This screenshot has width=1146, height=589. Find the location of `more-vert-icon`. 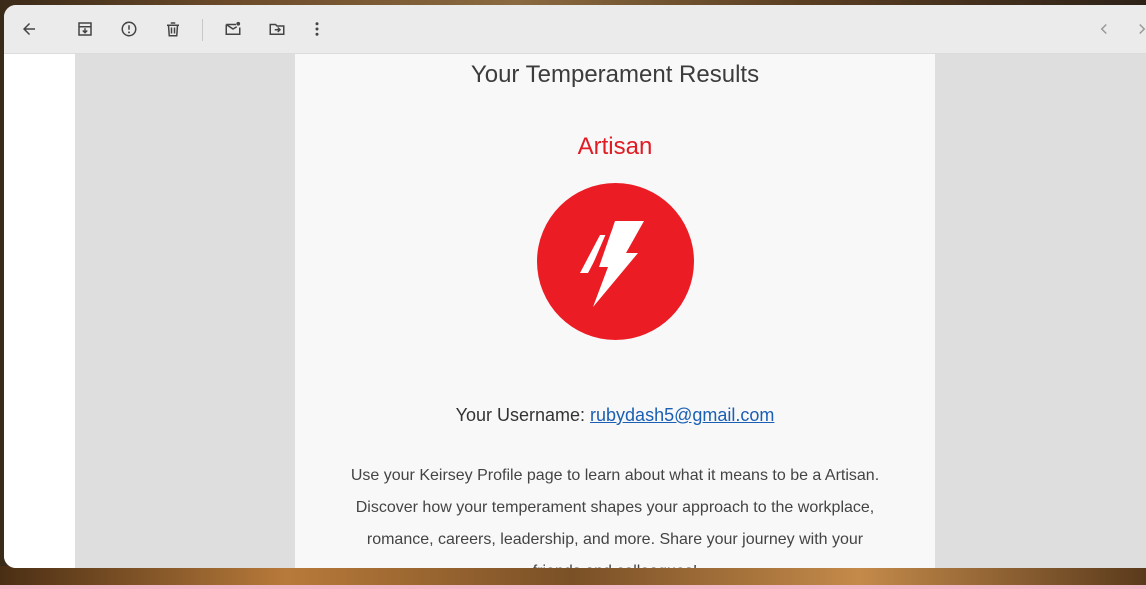

more-vert-icon is located at coordinates (317, 29).